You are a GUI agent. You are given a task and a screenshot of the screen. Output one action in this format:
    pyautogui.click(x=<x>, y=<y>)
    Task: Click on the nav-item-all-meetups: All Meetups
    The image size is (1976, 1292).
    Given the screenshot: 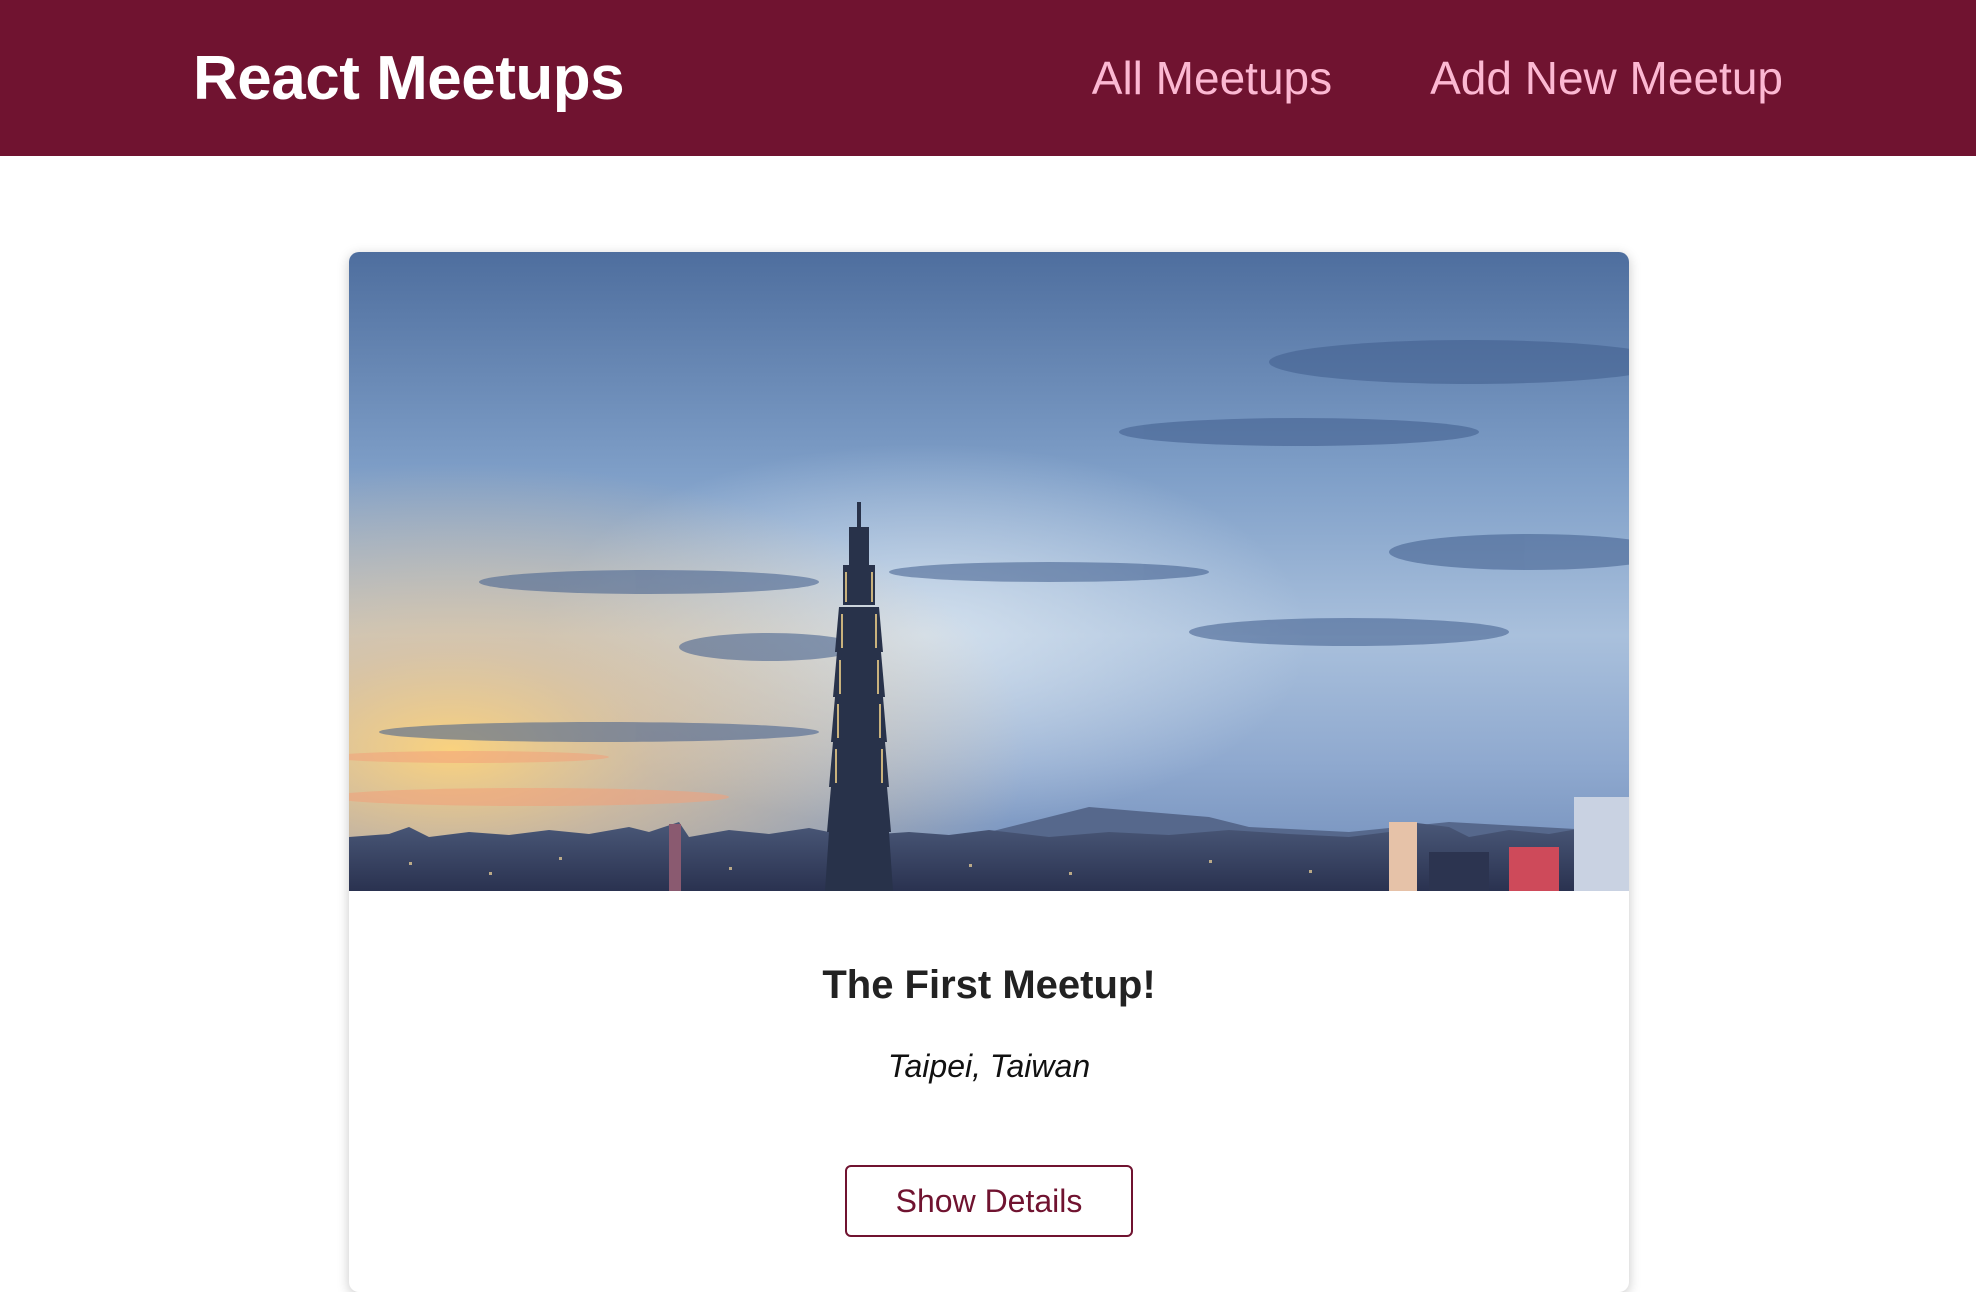 What is the action you would take?
    pyautogui.click(x=1212, y=78)
    